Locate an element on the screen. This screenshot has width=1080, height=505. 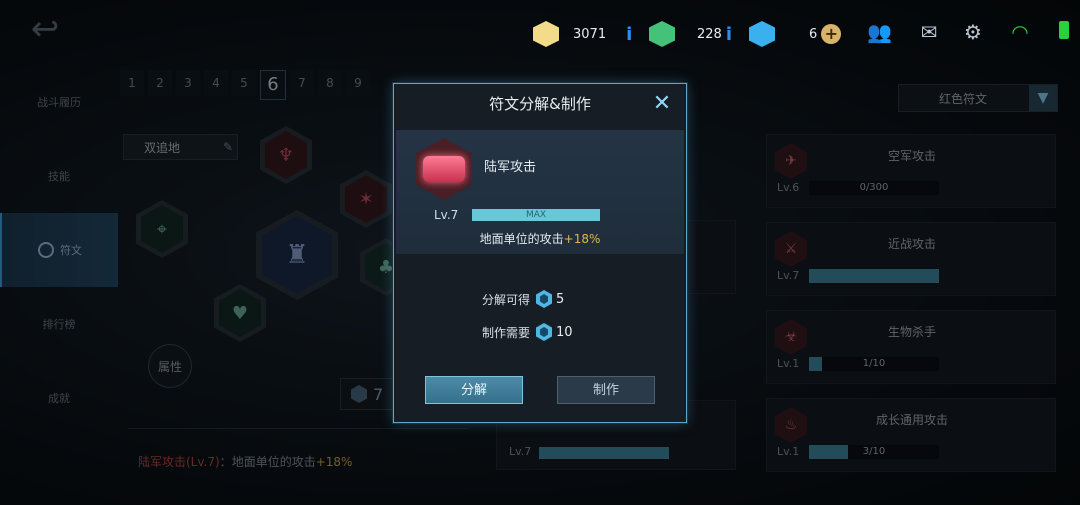
rune-tank-icon is located at coordinates (444, 169).